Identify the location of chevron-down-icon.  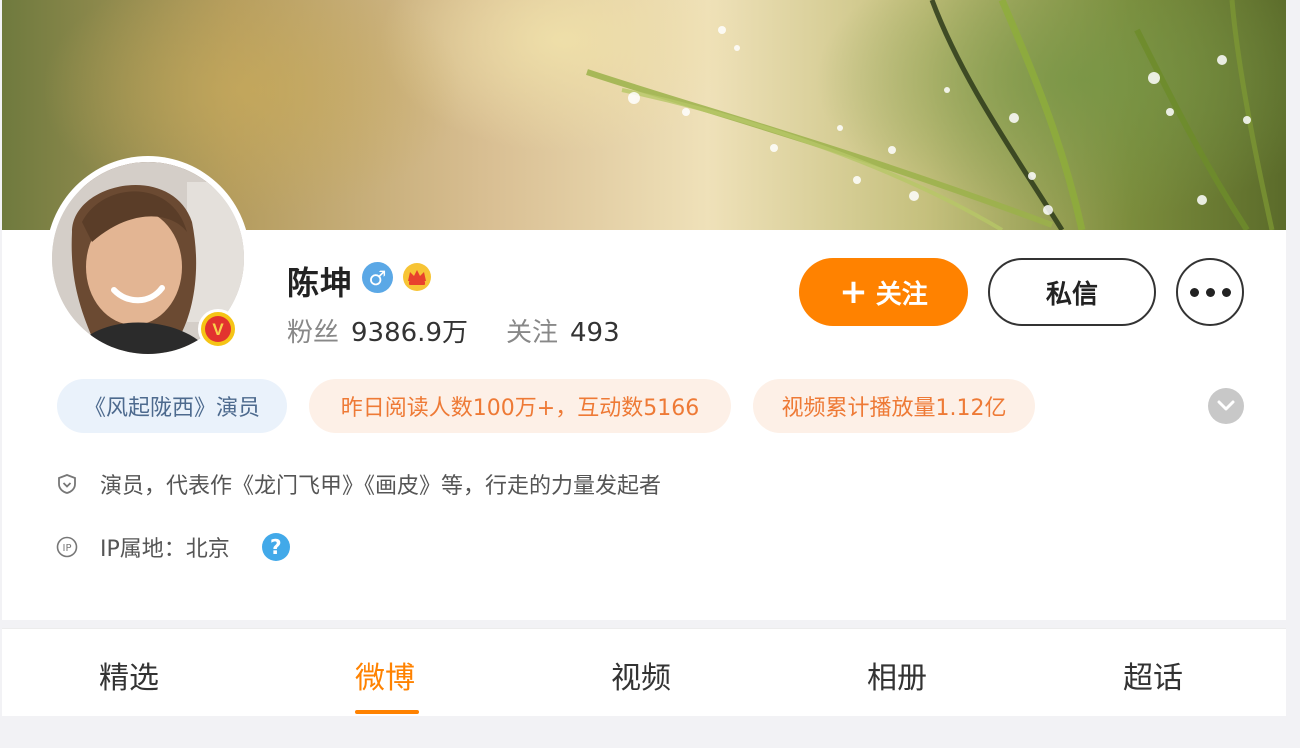
(1226, 405).